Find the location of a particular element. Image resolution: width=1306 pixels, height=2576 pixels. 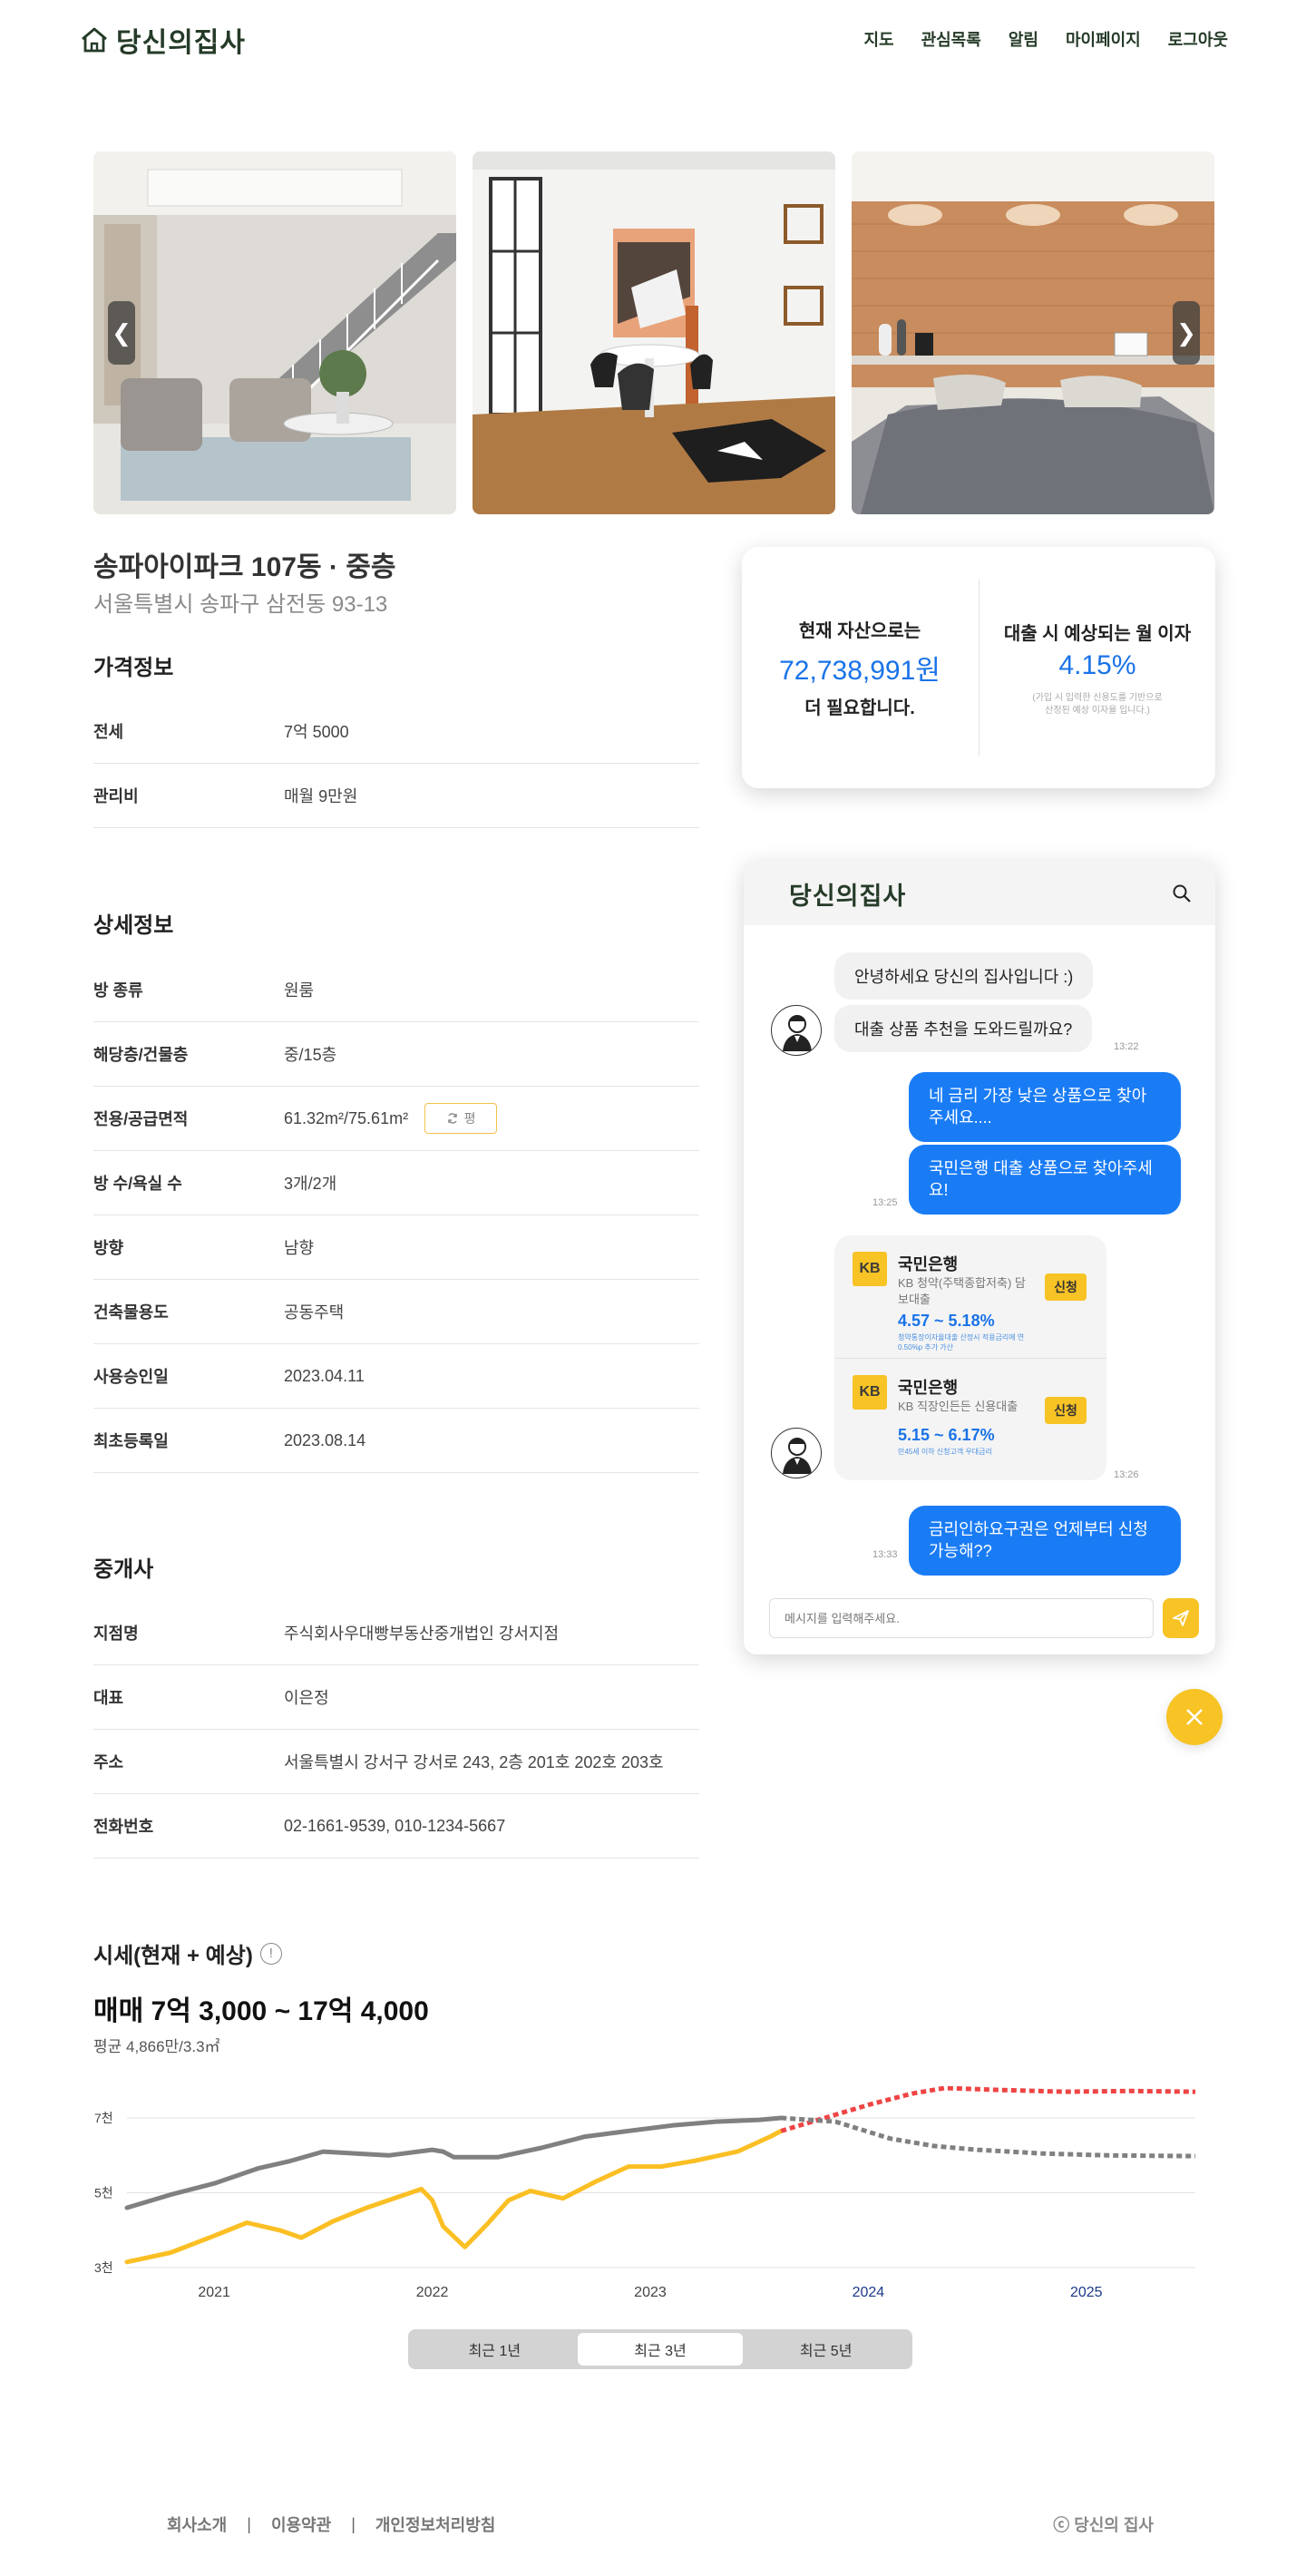

footer-link-privacy: 개인정보처리방침 is located at coordinates (435, 2524).